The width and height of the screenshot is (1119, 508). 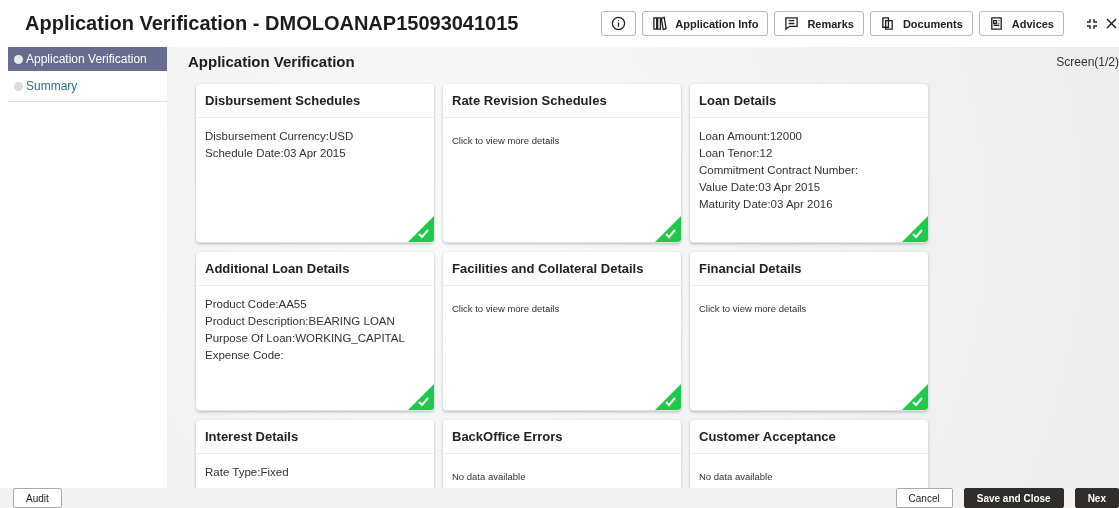 I want to click on screen-indicator: Screen(1/2), so click(x=1087, y=61).